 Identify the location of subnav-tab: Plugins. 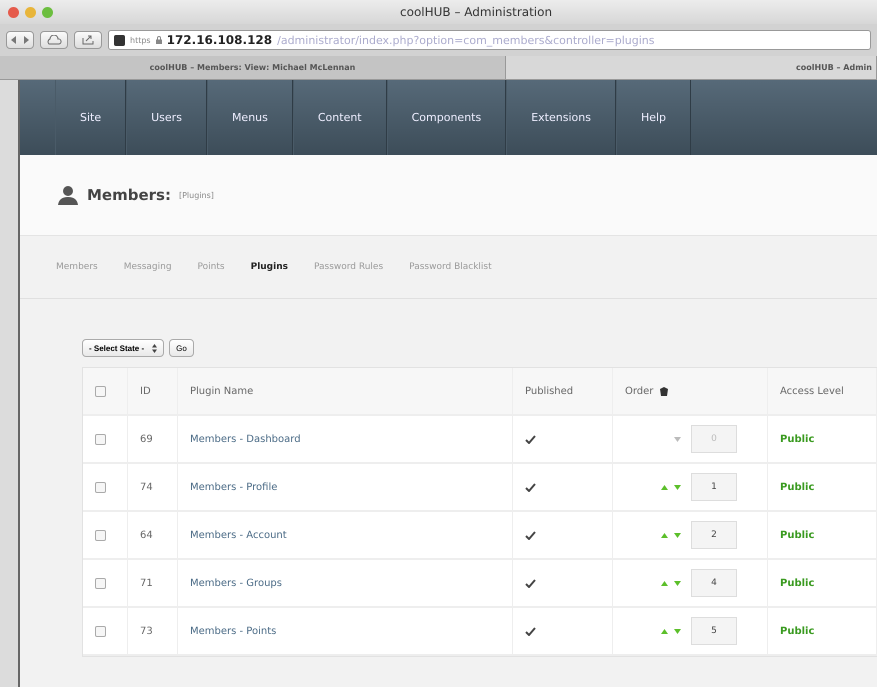
(269, 267).